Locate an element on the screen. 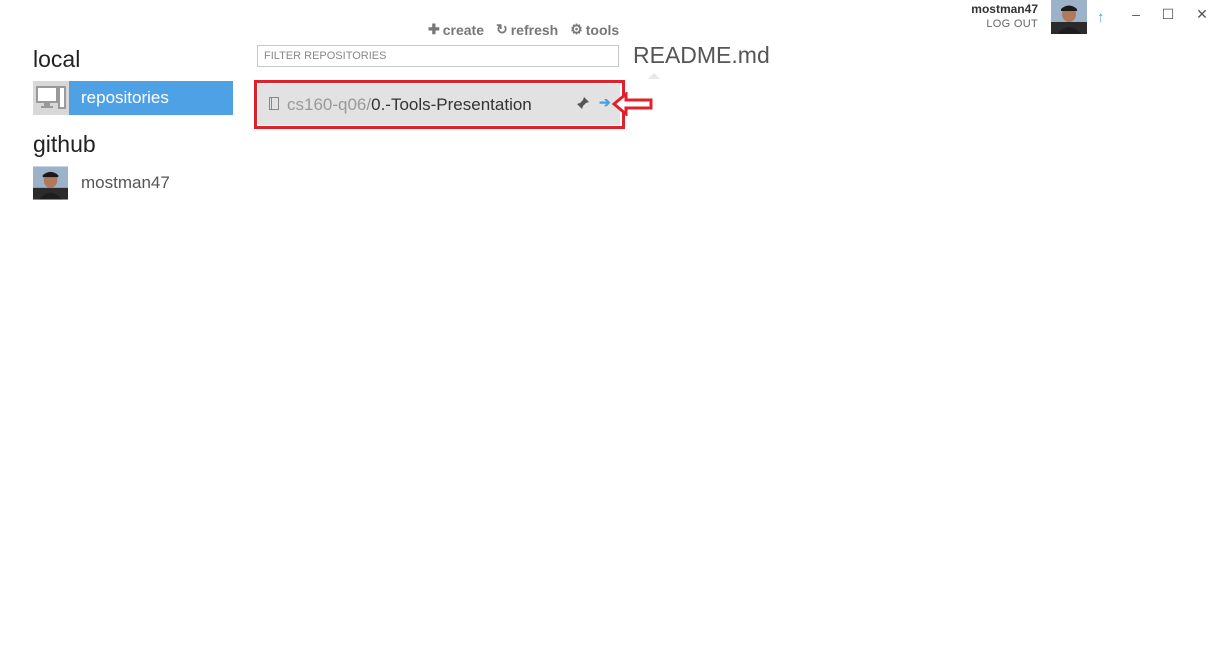  sidebar-item-github-user: mostman47 is located at coordinates (101, 183).